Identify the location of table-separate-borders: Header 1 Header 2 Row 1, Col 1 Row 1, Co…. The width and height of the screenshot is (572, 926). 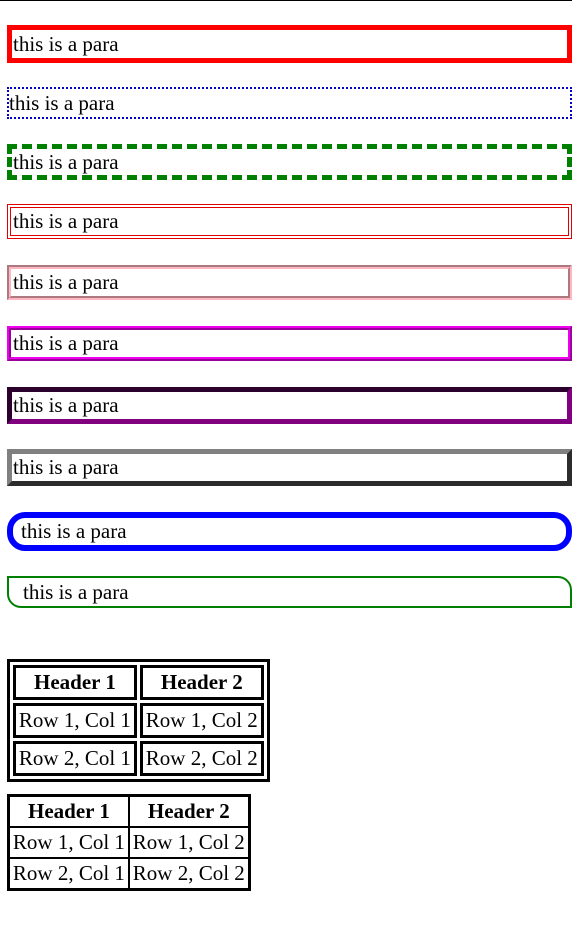
(138, 720).